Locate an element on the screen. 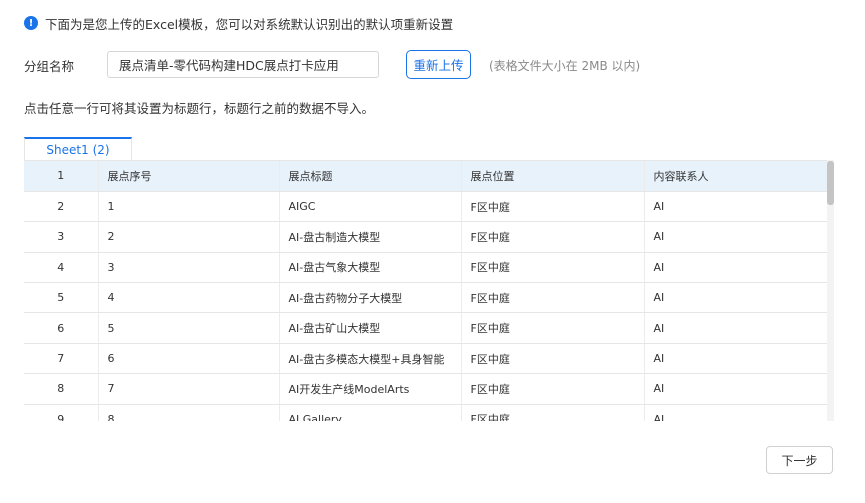 This screenshot has width=865, height=503. table-row: 7 6 AI-盘古多模态大模型+具身智能 F区中庭 AI is located at coordinates (426, 359).